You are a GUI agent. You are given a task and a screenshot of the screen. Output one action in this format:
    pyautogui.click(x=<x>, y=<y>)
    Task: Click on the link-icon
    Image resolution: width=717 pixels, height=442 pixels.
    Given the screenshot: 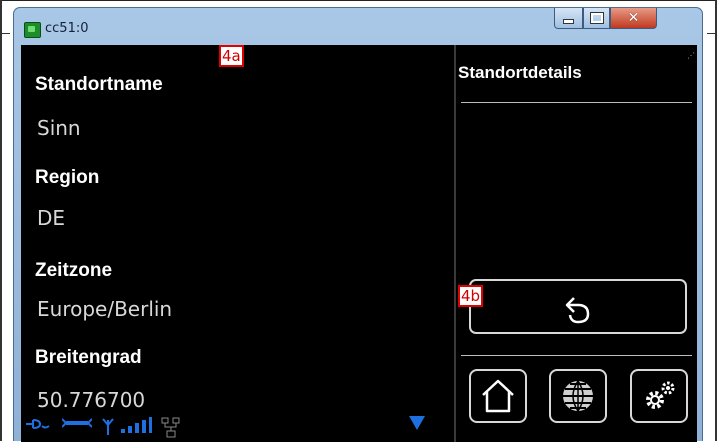 What is the action you would take?
    pyautogui.click(x=77, y=423)
    